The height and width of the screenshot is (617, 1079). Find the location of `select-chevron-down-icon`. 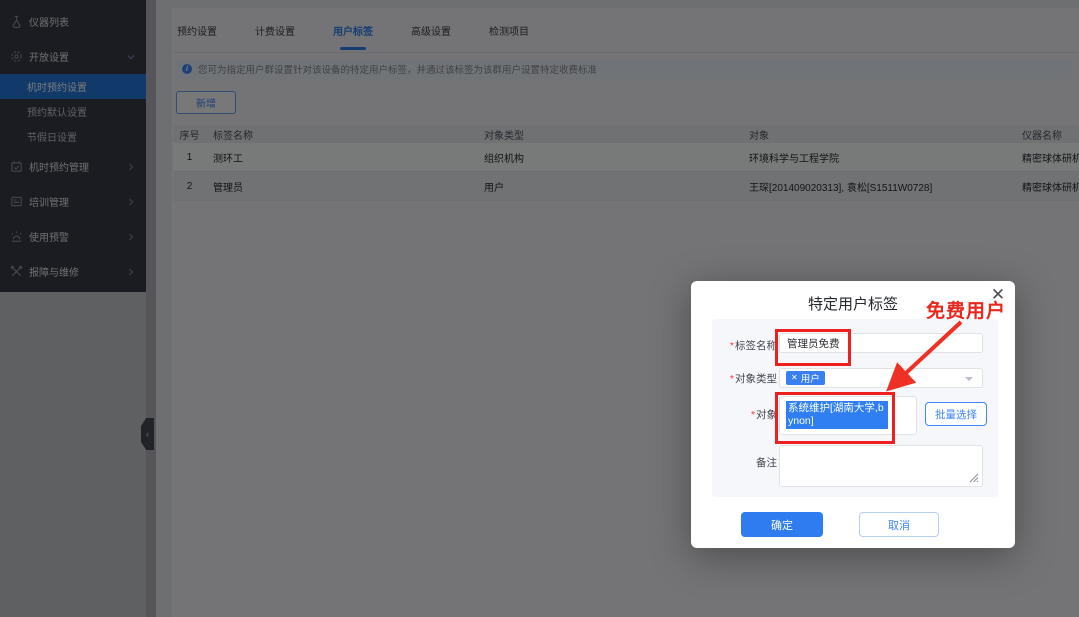

select-chevron-down-icon is located at coordinates (969, 379).